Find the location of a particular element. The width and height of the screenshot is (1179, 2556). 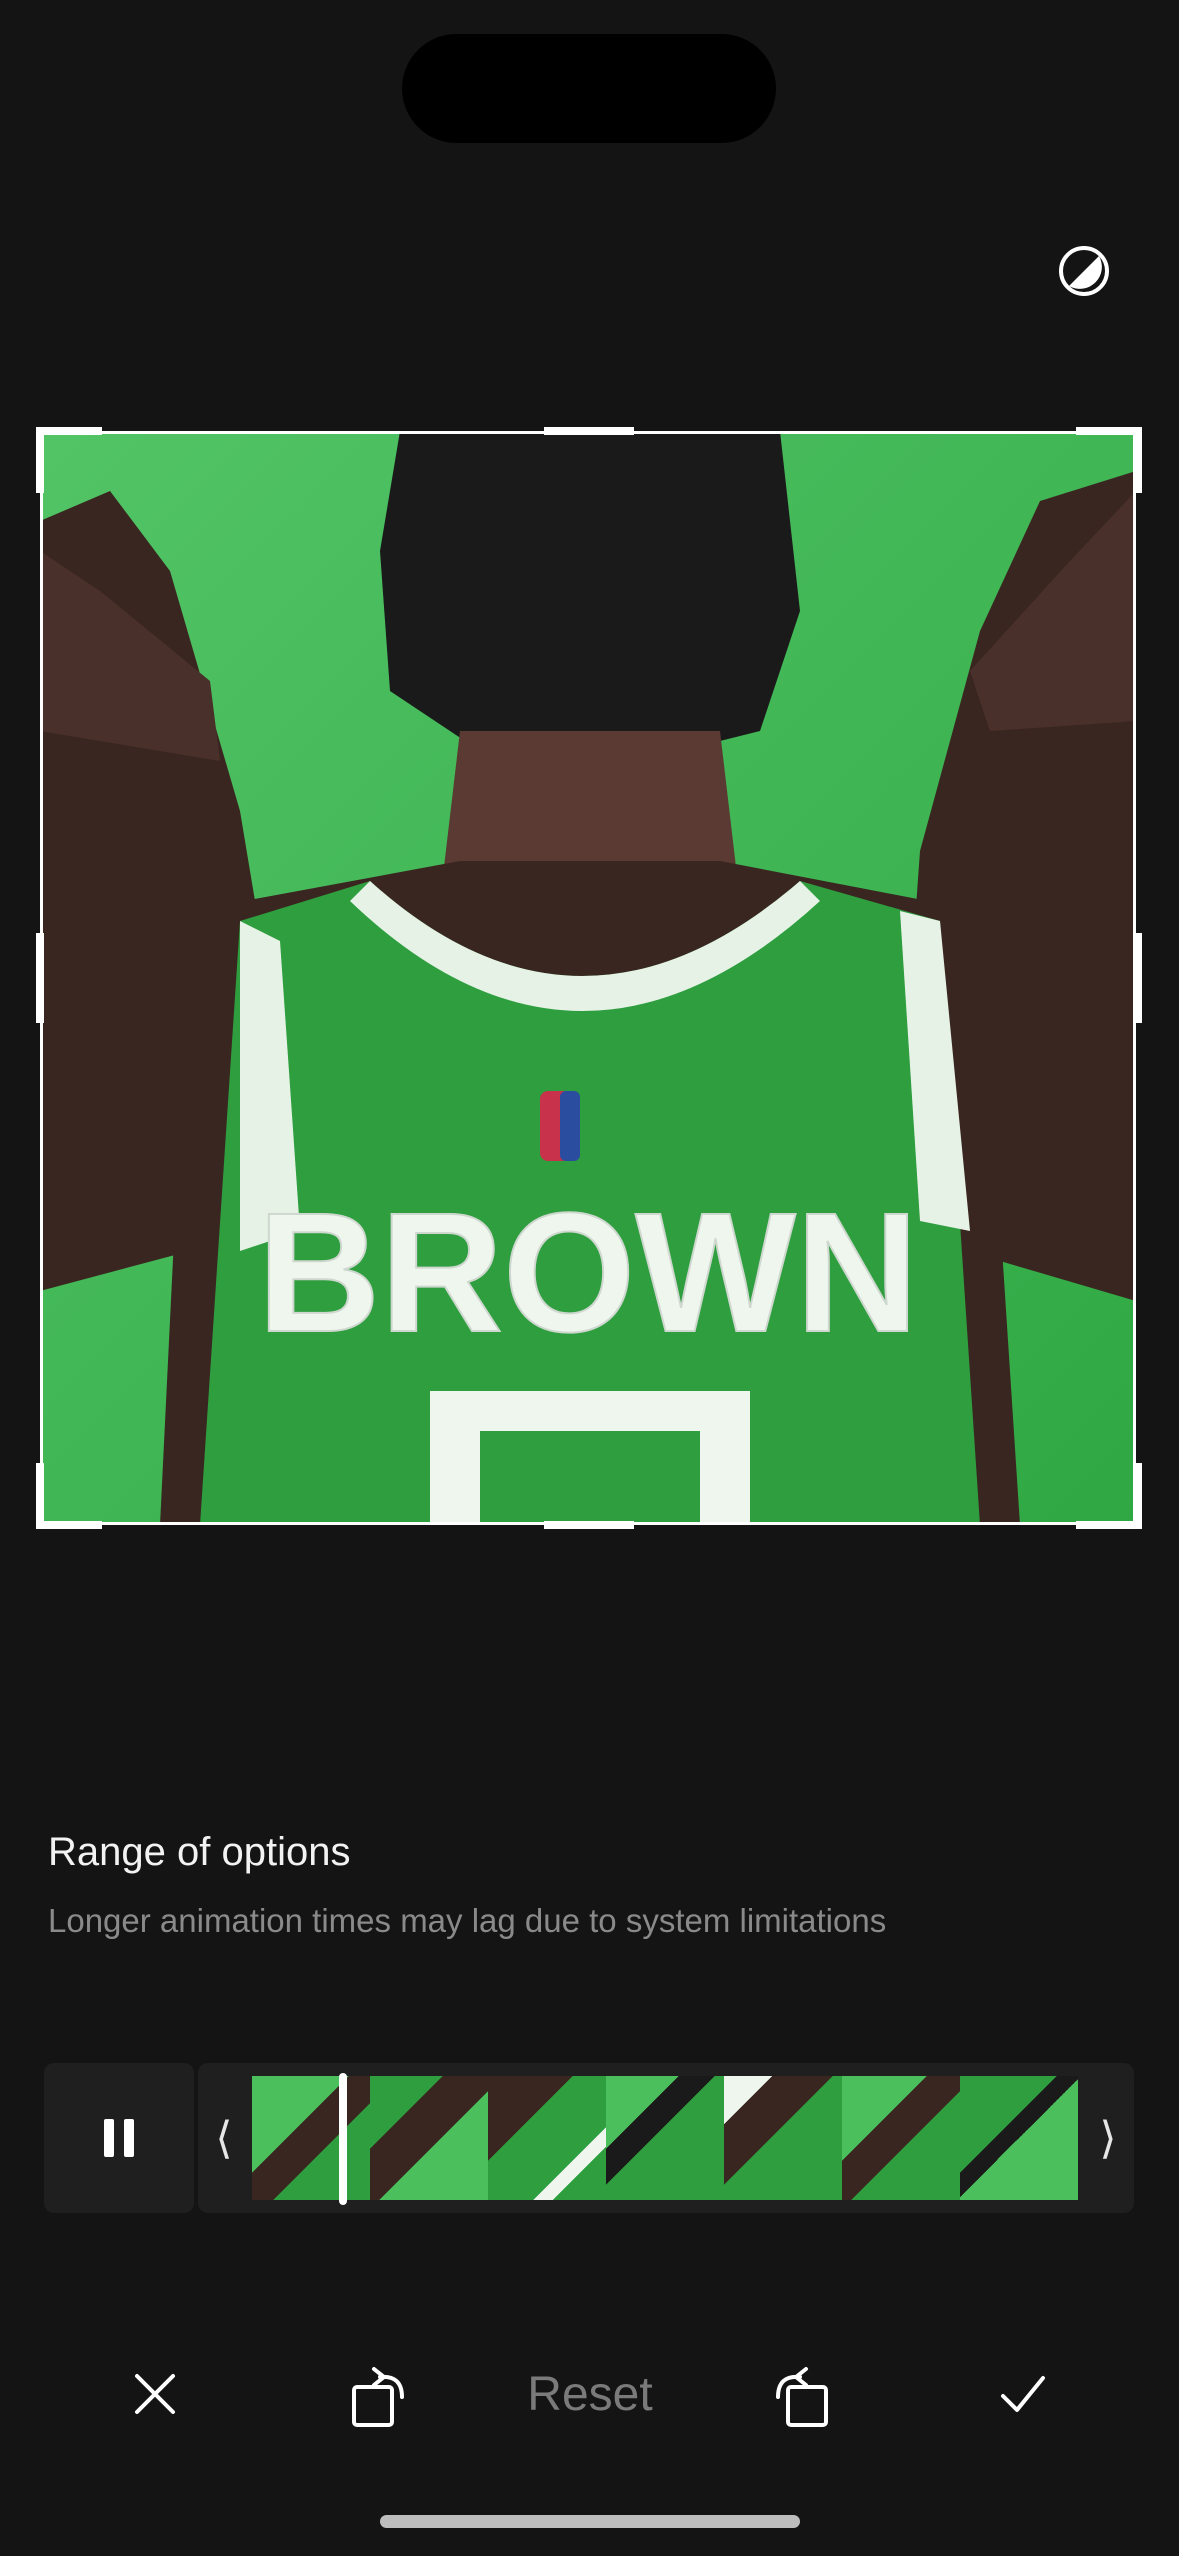

confirm-button is located at coordinates (1023, 2394).